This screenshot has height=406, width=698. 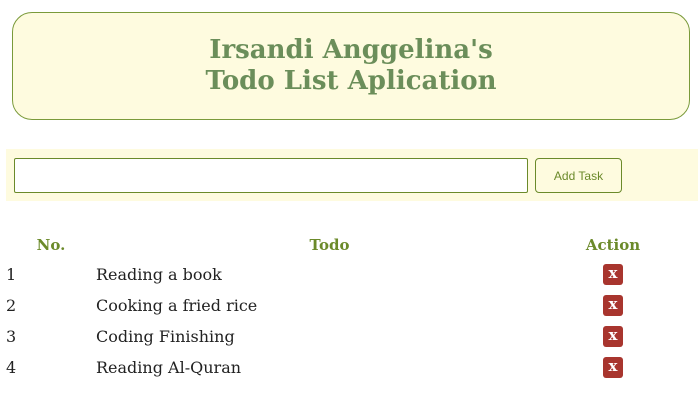 I want to click on add-task-button: Add Task, so click(x=578, y=175).